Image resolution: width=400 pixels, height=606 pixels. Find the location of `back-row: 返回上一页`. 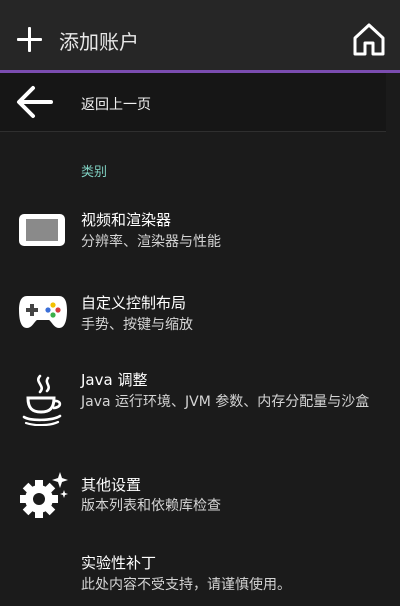

back-row: 返回上一页 is located at coordinates (193, 102).